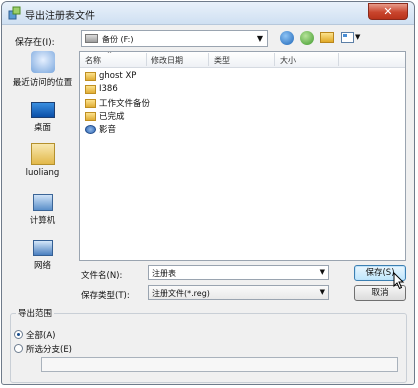 This screenshot has width=418, height=388. What do you see at coordinates (238, 292) in the screenshot?
I see `filetype-select: 注册文件(*.reg) ▼` at bounding box center [238, 292].